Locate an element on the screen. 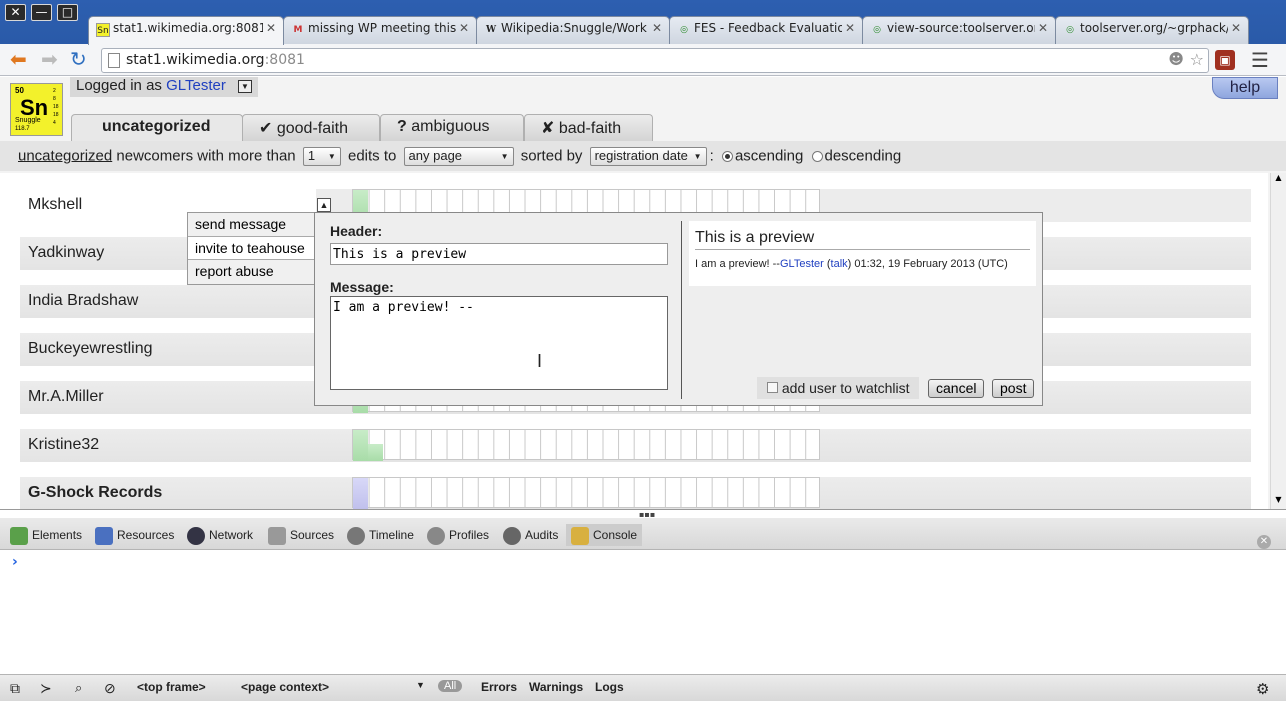 This screenshot has width=1286, height=701. browser-tab-stat1: Sn stat1.wikimedia.org:8081 ✕ is located at coordinates (186, 30).